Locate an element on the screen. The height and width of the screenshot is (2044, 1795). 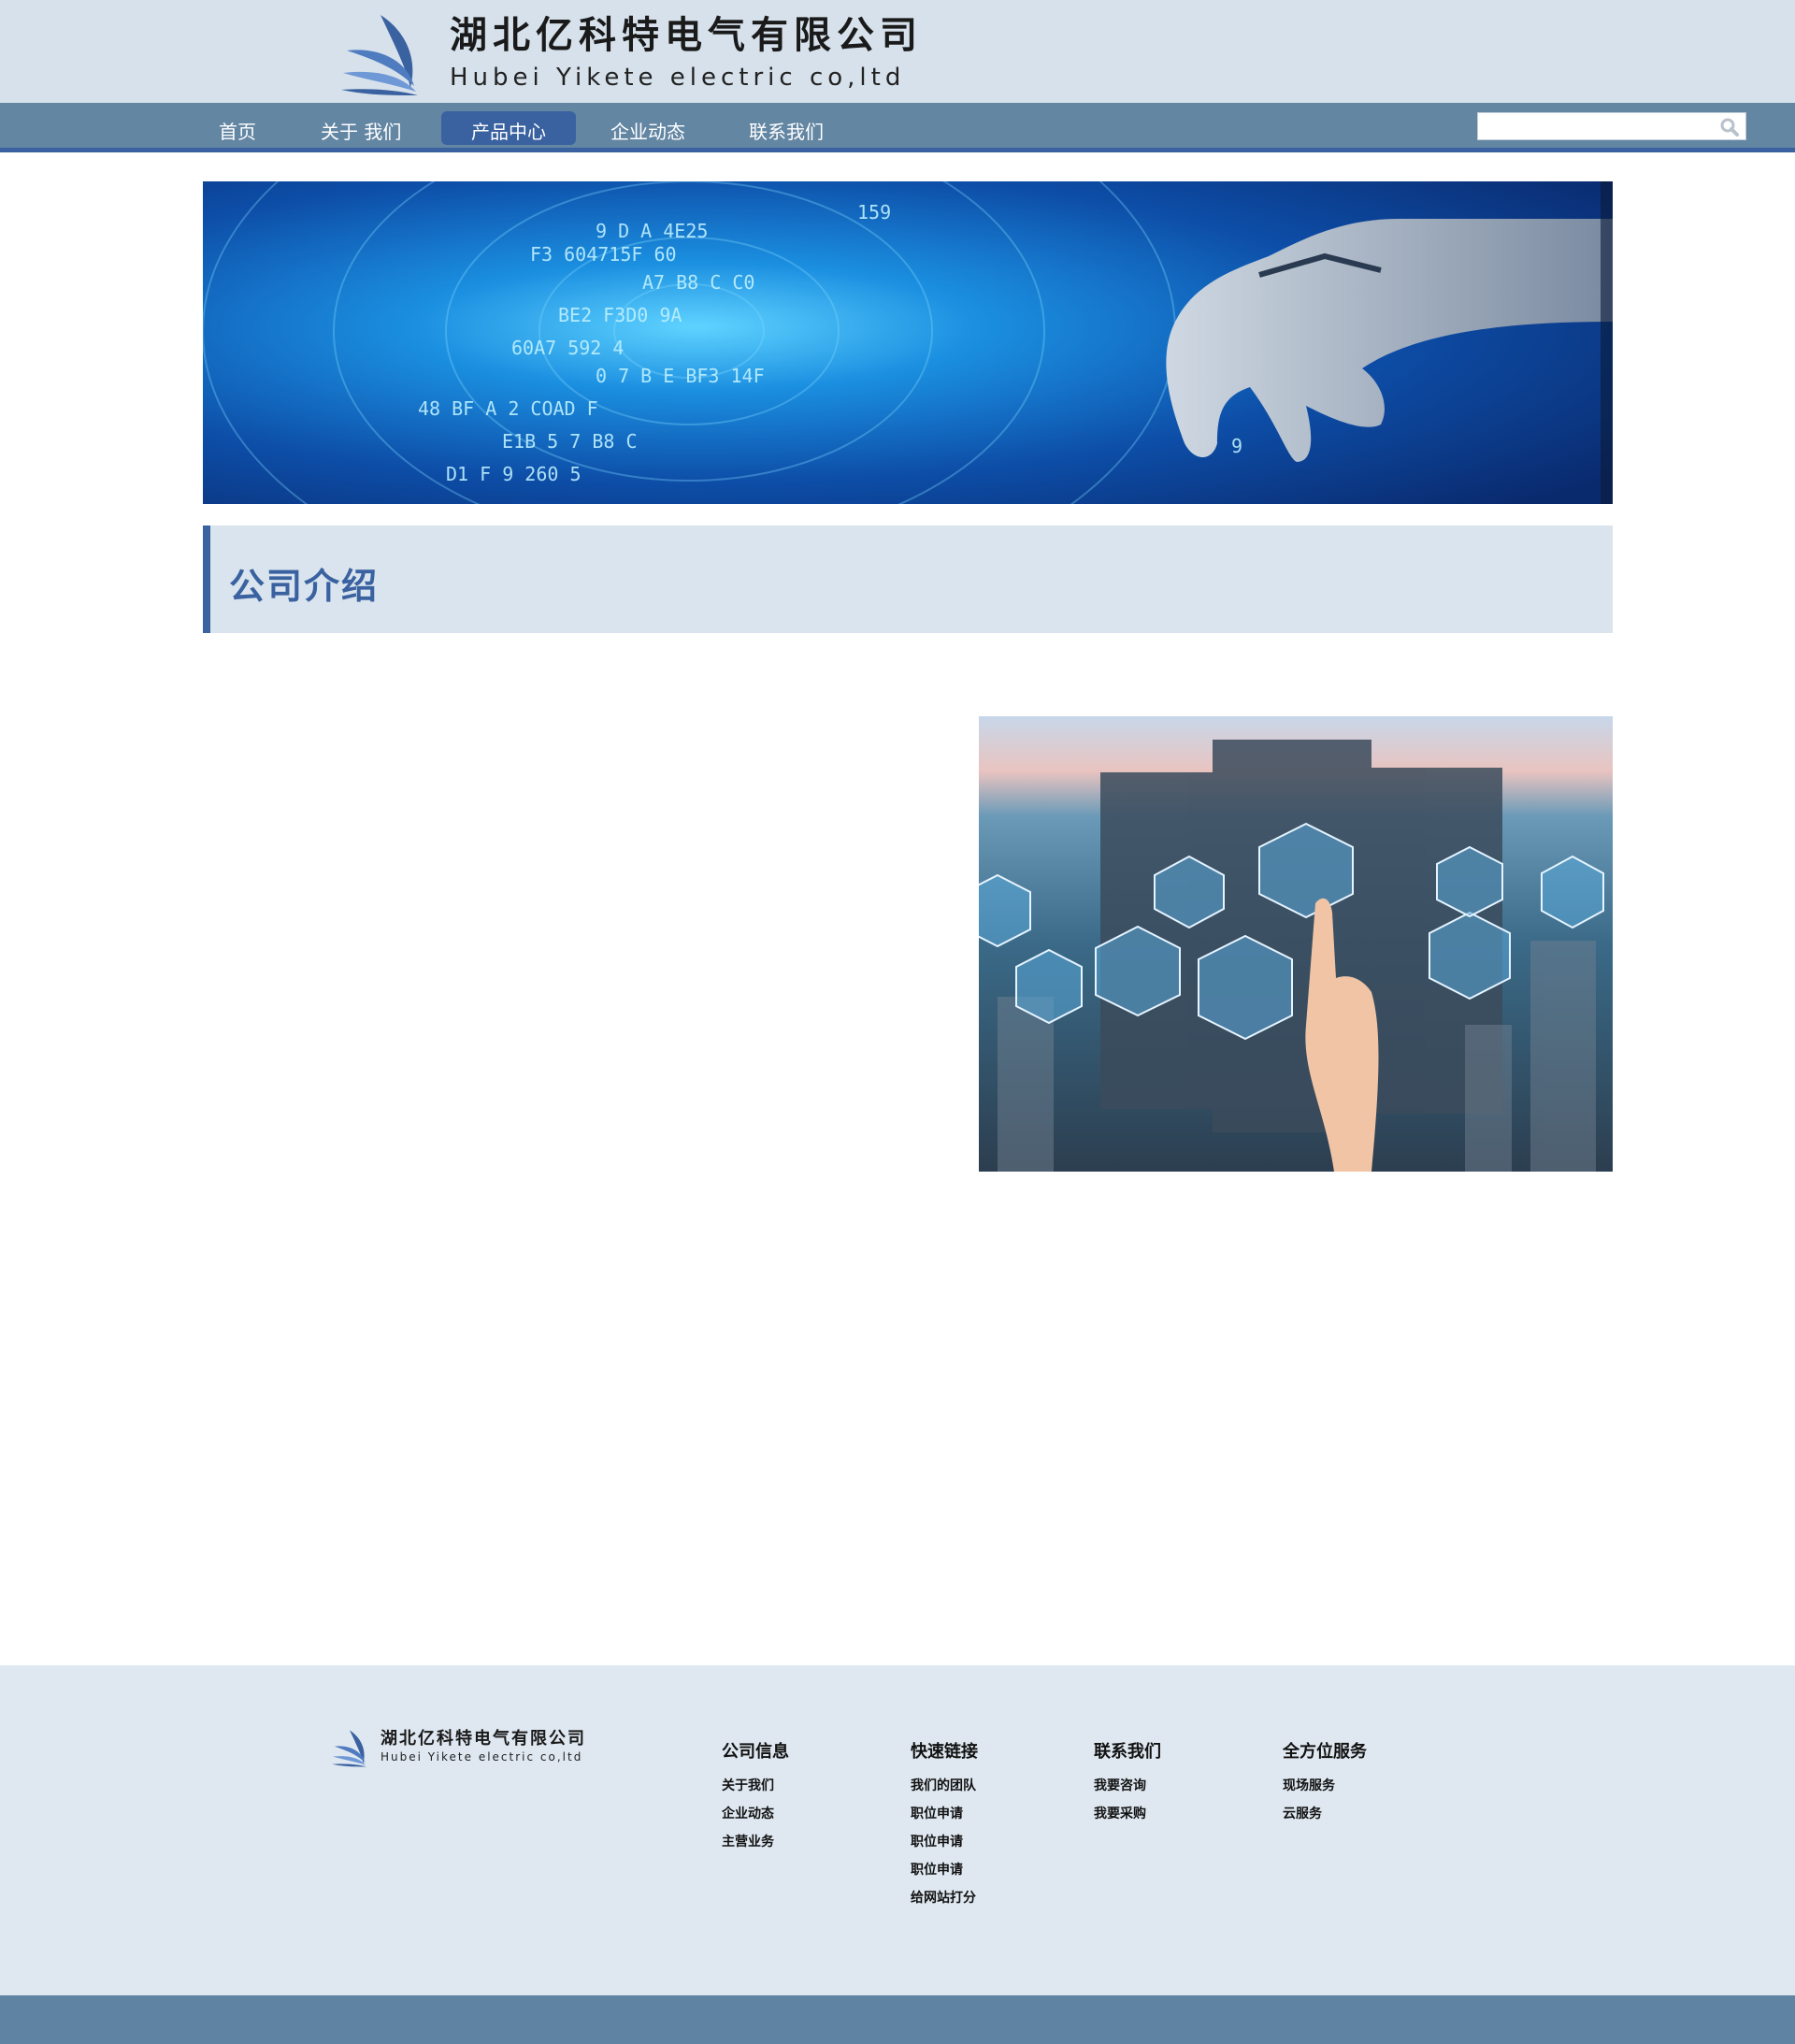
svg-text: 0 7 B E BF3 14F is located at coordinates (681, 376).